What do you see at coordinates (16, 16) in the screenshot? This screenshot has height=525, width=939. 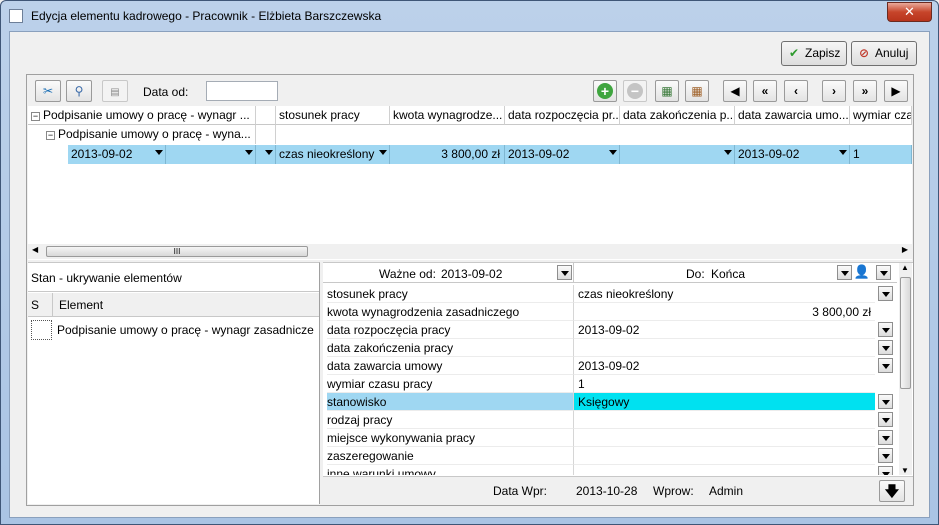 I see `app-icon` at bounding box center [16, 16].